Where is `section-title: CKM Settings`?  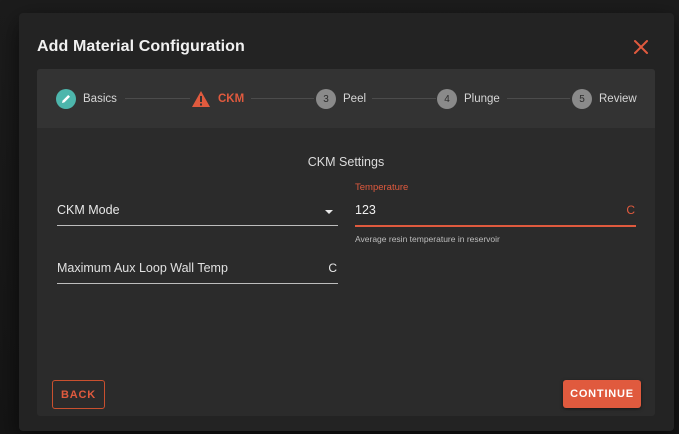 section-title: CKM Settings is located at coordinates (346, 162).